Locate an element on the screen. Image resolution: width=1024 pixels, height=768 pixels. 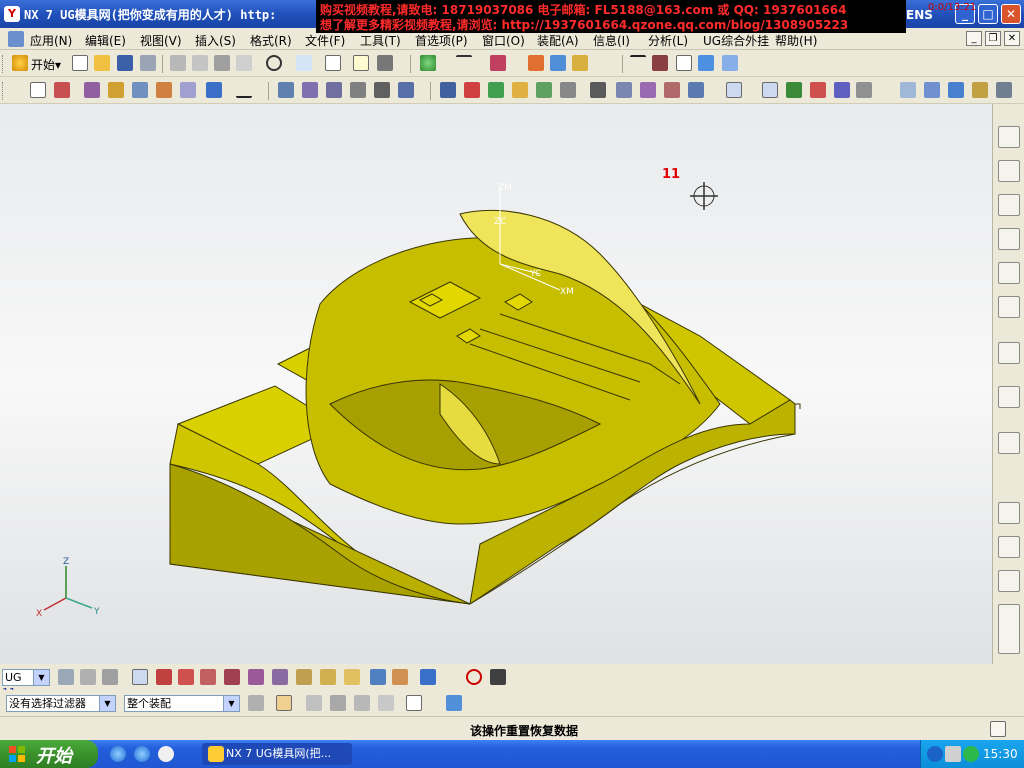
type-selector: UG ▼ is located at coordinates (26, 677).